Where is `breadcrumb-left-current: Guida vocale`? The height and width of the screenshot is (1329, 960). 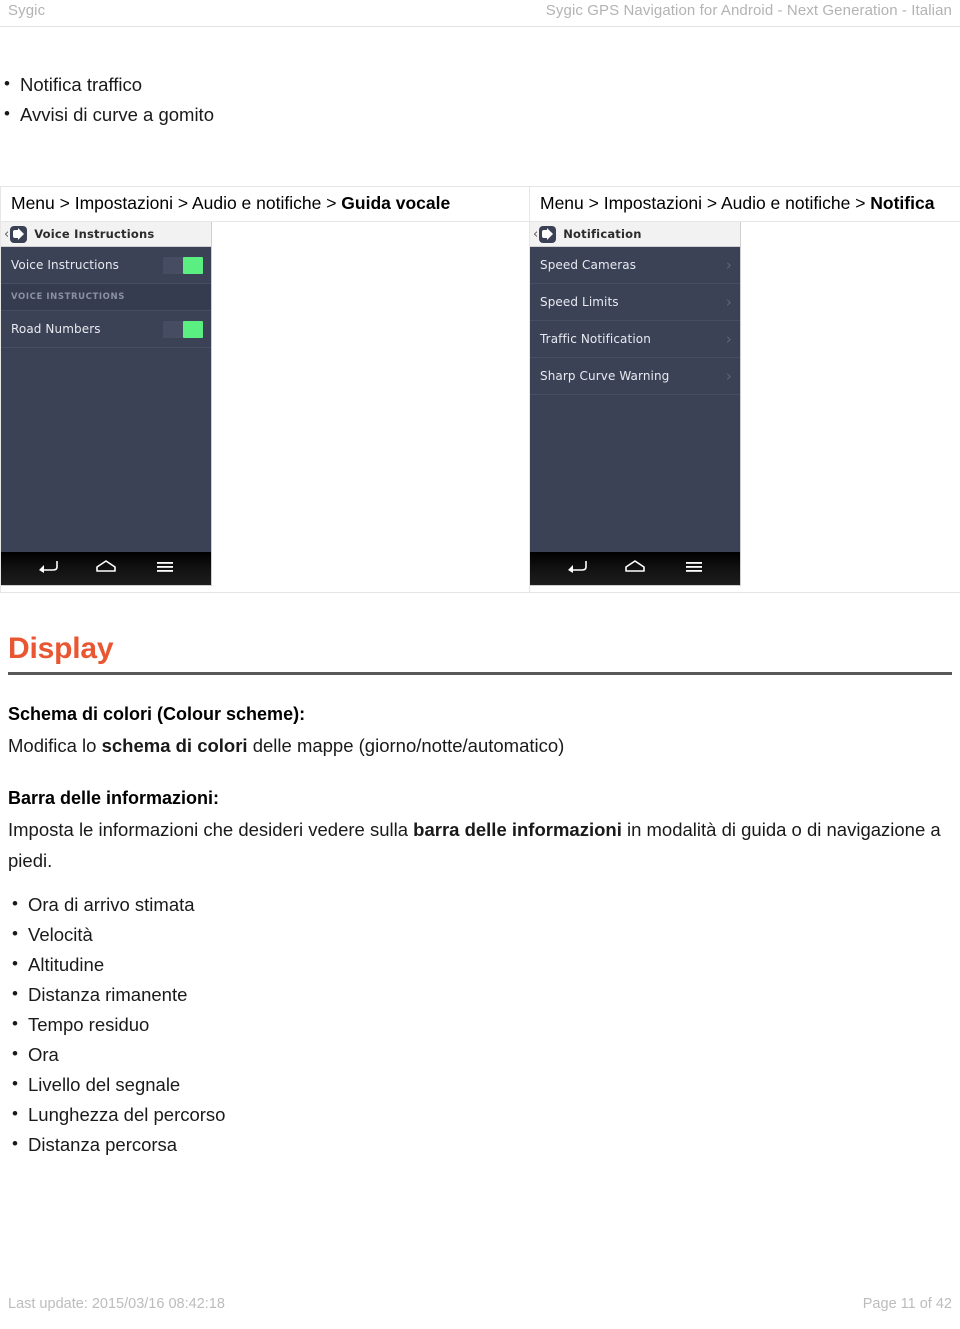
breadcrumb-left-current: Guida vocale is located at coordinates (396, 203).